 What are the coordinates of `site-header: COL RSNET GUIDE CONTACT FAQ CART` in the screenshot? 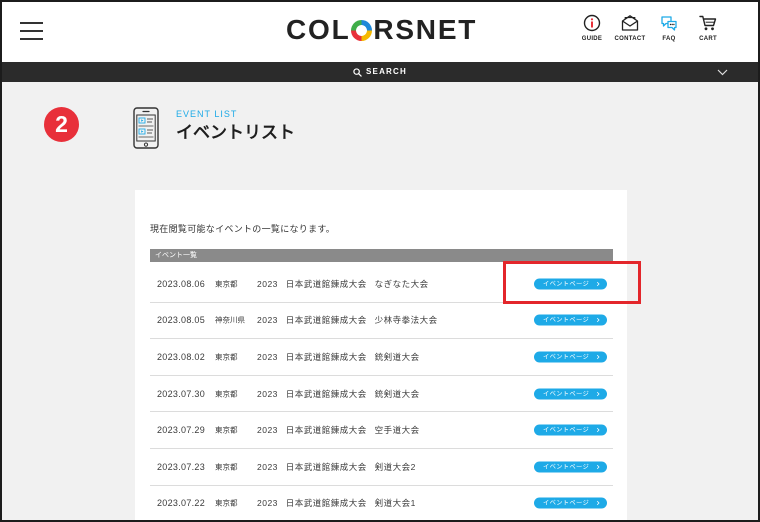 It's located at (380, 31).